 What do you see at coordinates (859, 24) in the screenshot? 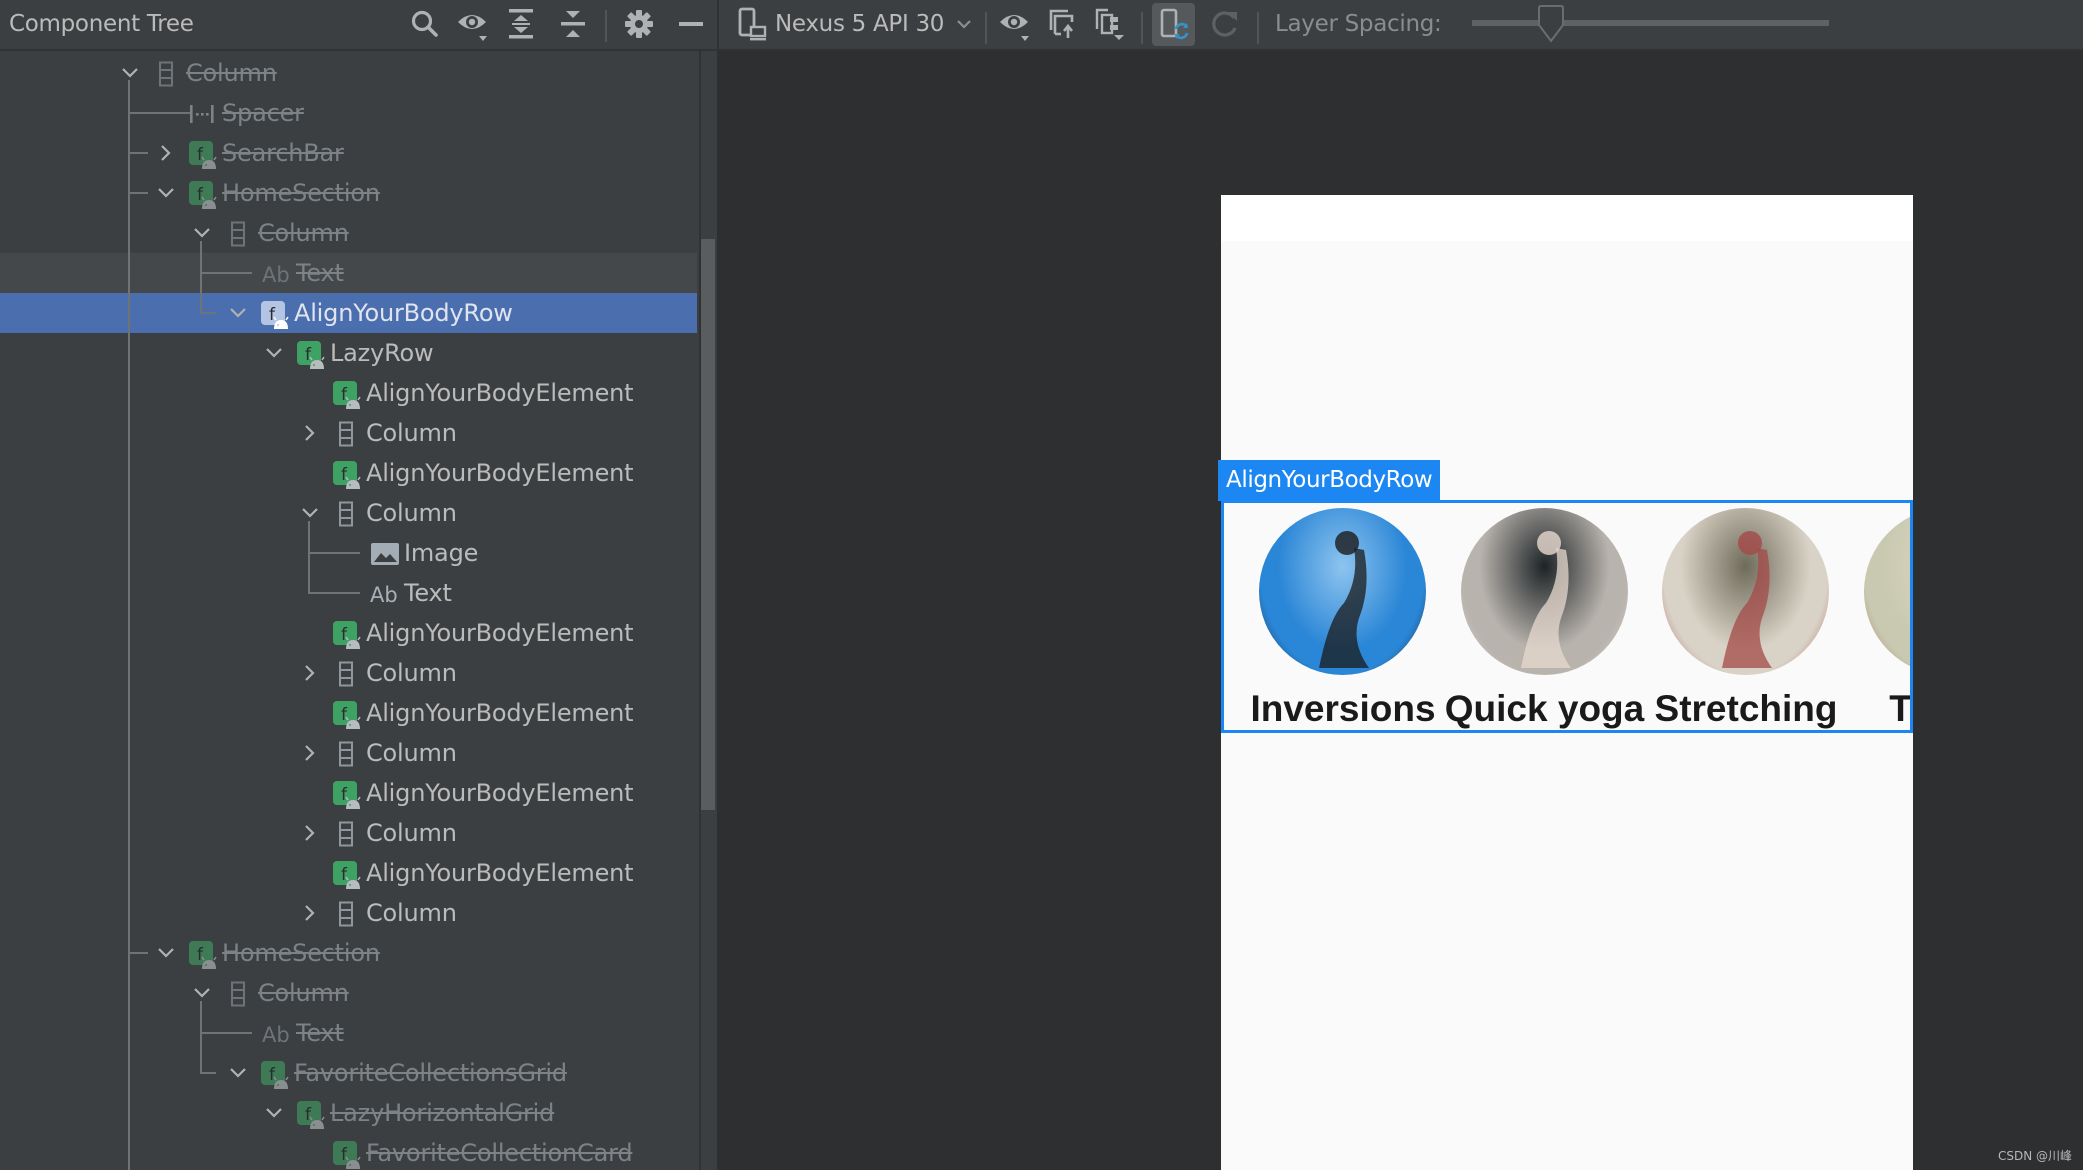
I see `device-selector: Nexus 5 API 30` at bounding box center [859, 24].